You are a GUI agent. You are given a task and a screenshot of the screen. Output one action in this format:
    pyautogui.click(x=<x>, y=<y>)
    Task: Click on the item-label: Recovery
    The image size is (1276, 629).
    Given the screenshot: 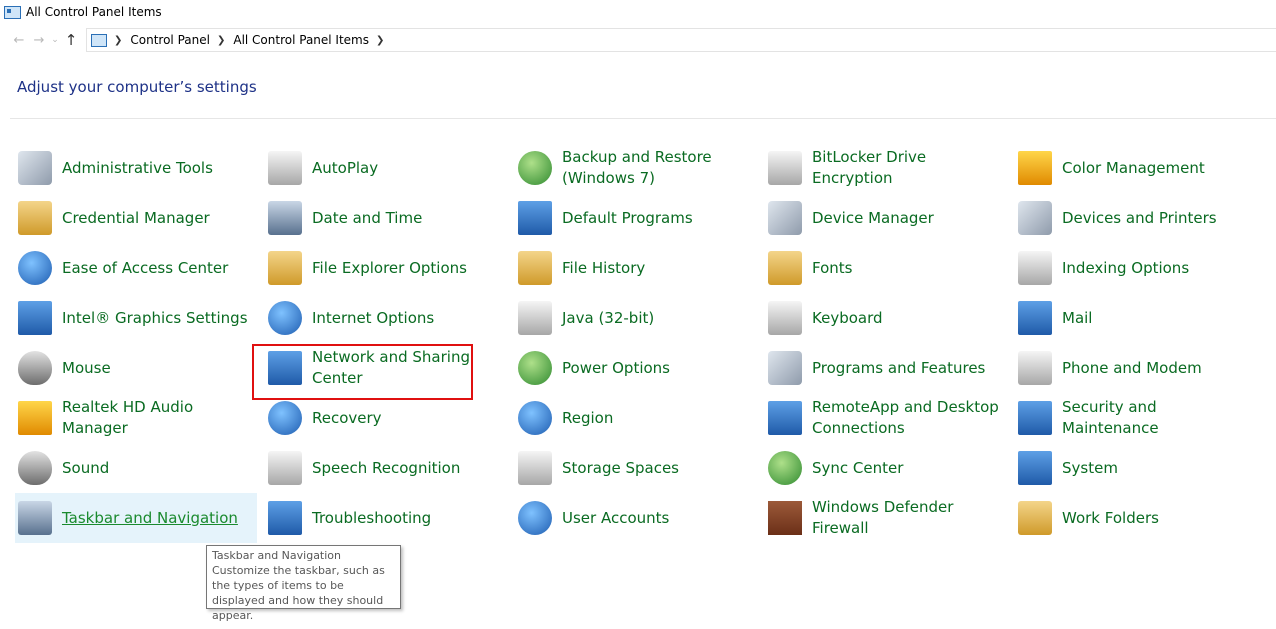 What is the action you would take?
    pyautogui.click(x=347, y=417)
    